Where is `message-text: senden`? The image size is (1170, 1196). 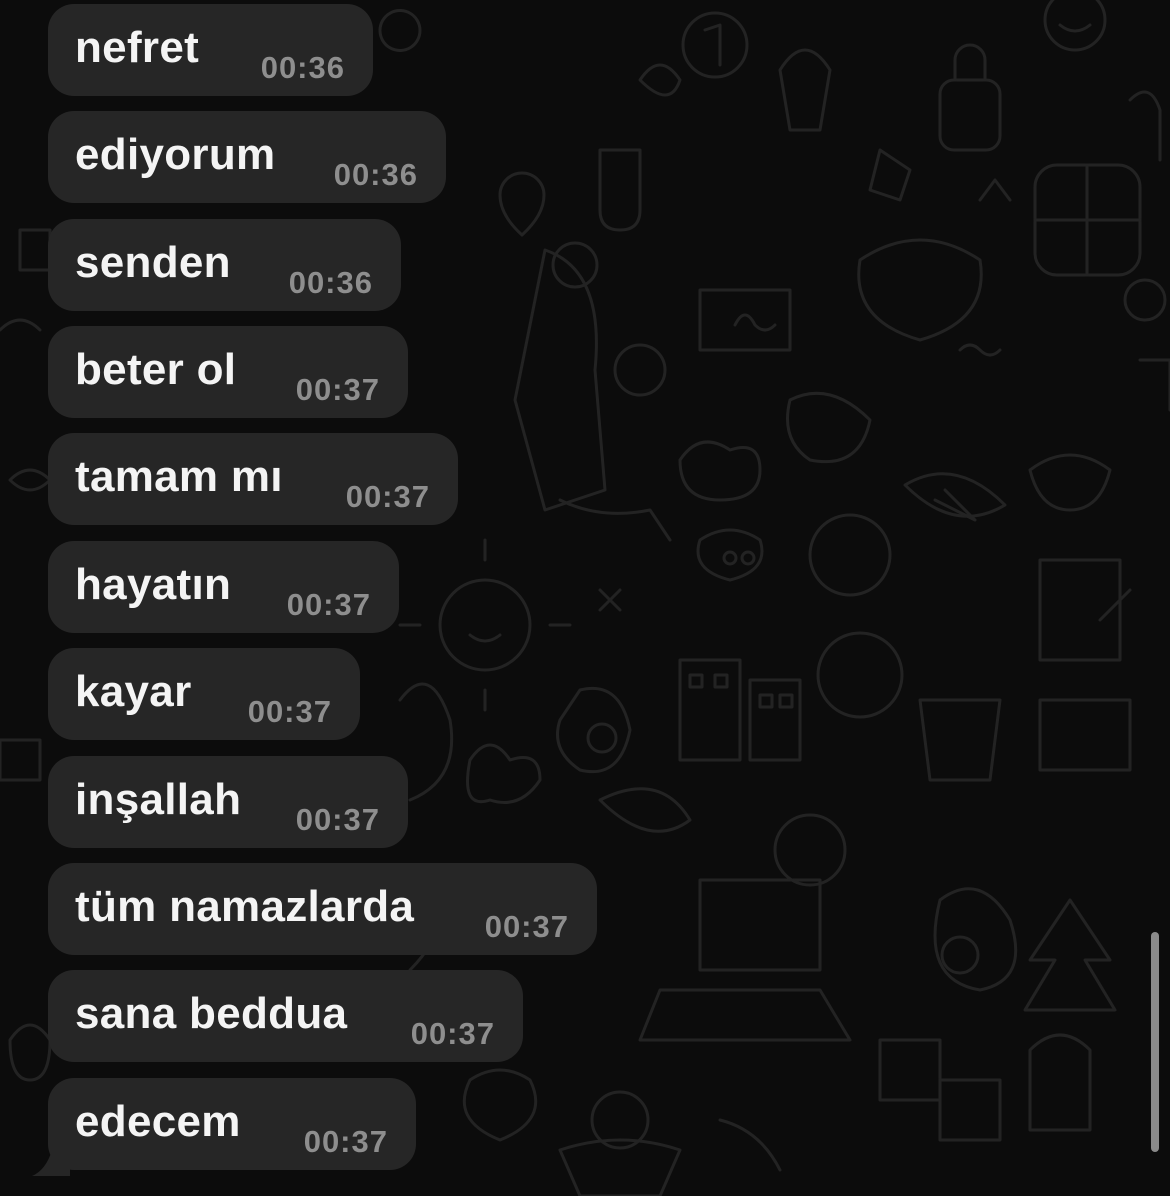 message-text: senden is located at coordinates (153, 262).